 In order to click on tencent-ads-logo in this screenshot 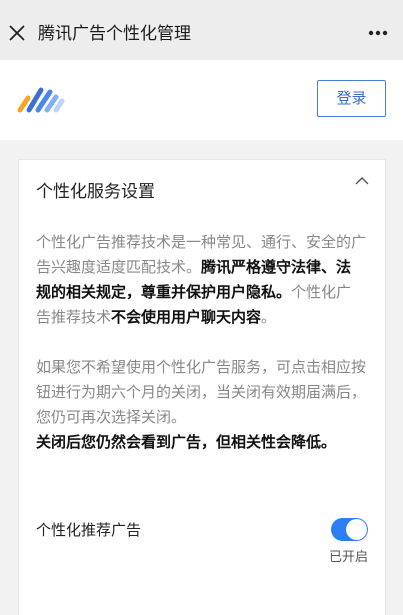, I will do `click(41, 100)`.